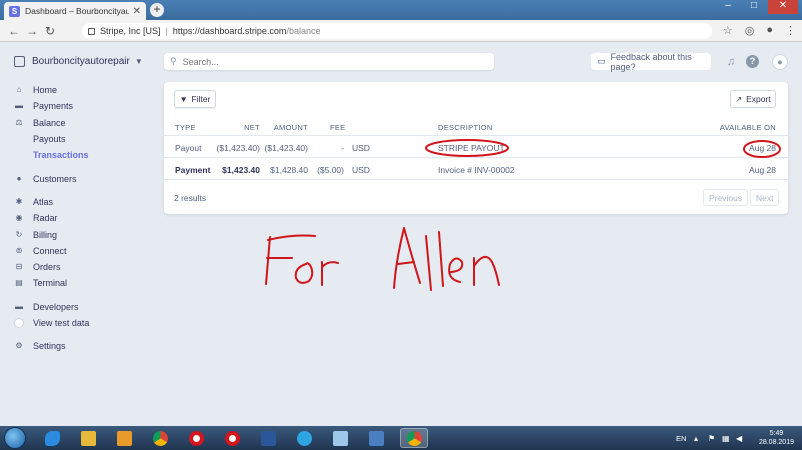 The image size is (802, 450). Describe the element at coordinates (728, 7) in the screenshot. I see `minimize-window-button: –` at that location.